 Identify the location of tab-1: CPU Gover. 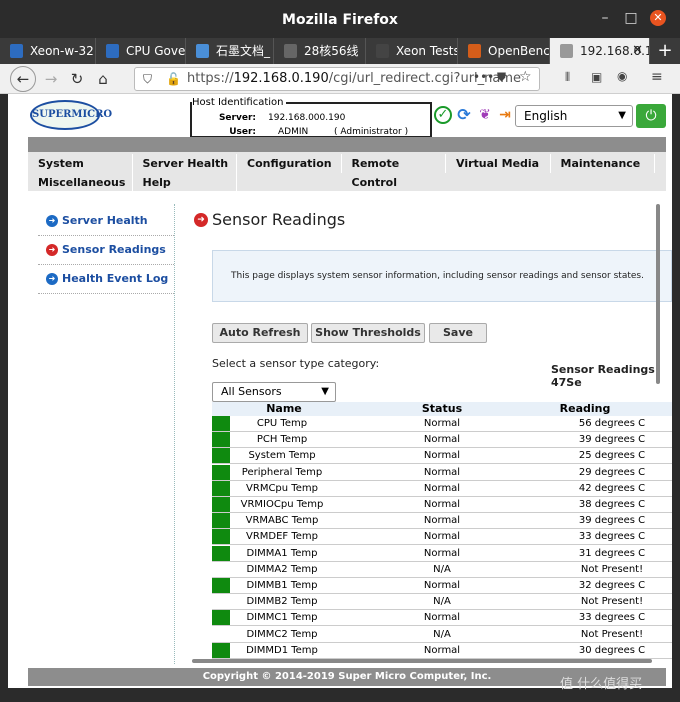
(141, 51).